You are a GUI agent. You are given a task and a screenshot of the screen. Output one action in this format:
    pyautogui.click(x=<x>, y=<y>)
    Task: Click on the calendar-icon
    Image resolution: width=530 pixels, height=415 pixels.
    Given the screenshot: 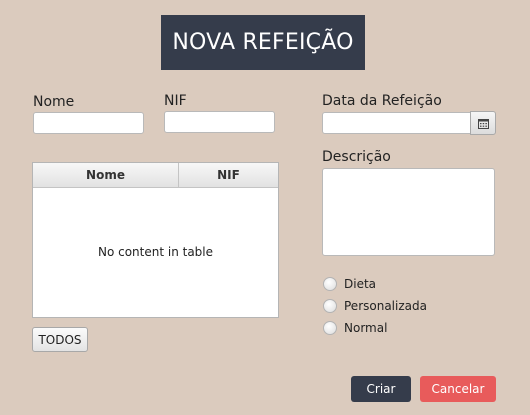 What is the action you would take?
    pyautogui.click(x=483, y=123)
    